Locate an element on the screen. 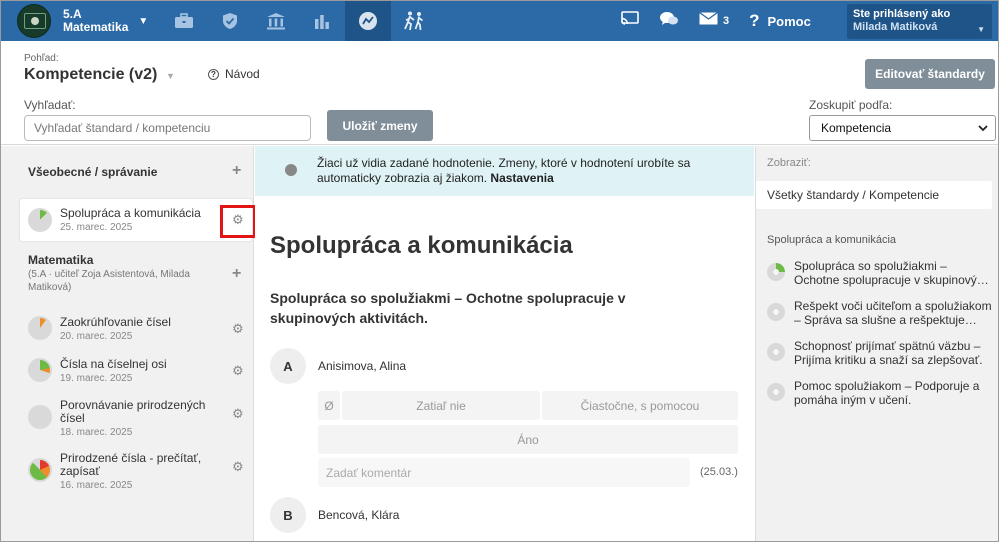  search-input is located at coordinates (167, 128).